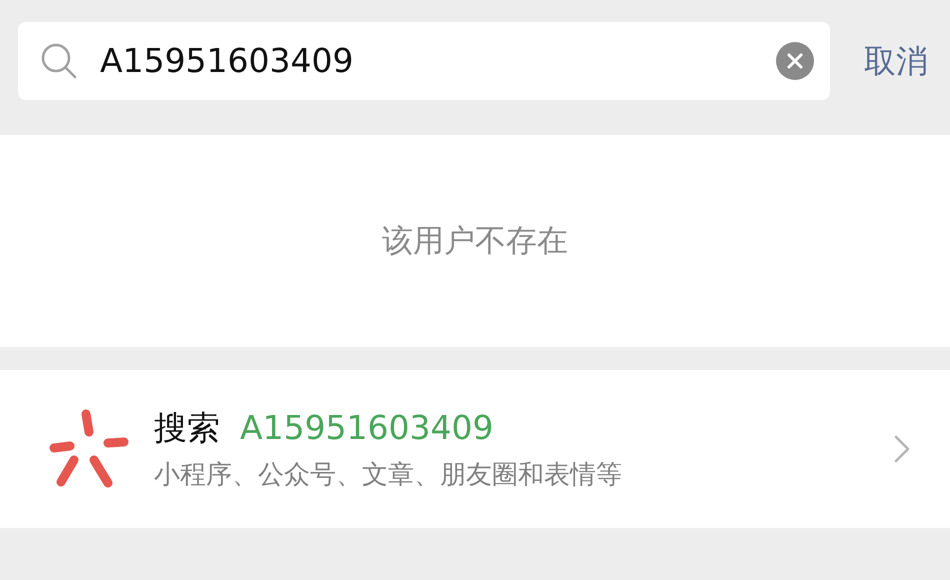  I want to click on search-bar: A15951603409, so click(424, 61).